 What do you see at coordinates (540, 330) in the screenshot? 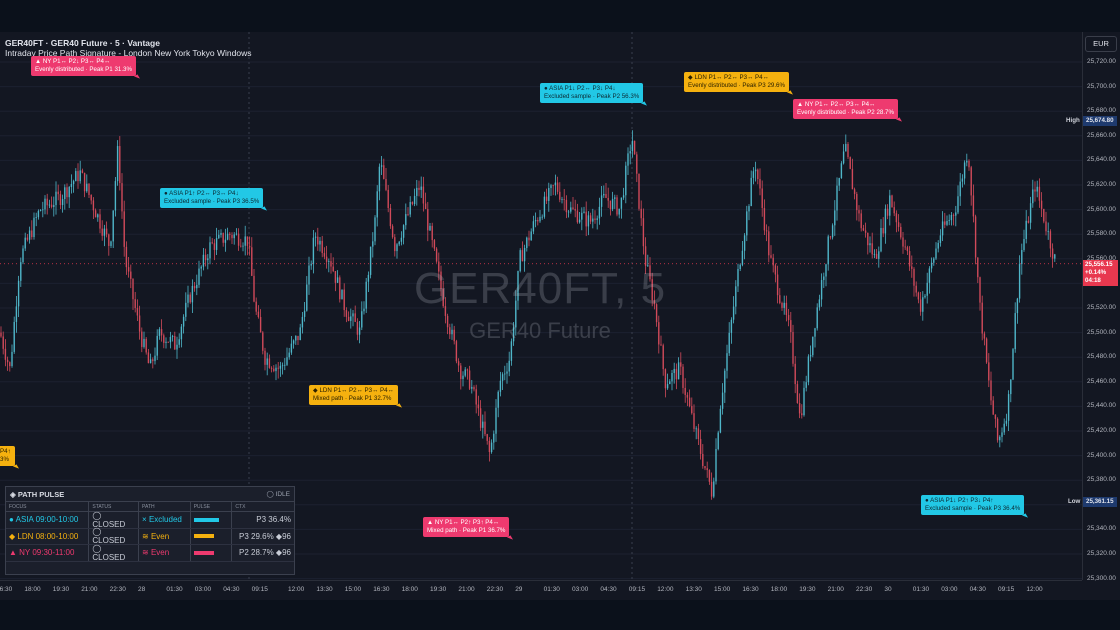
I see `watermark-description: GER40 Future` at bounding box center [540, 330].